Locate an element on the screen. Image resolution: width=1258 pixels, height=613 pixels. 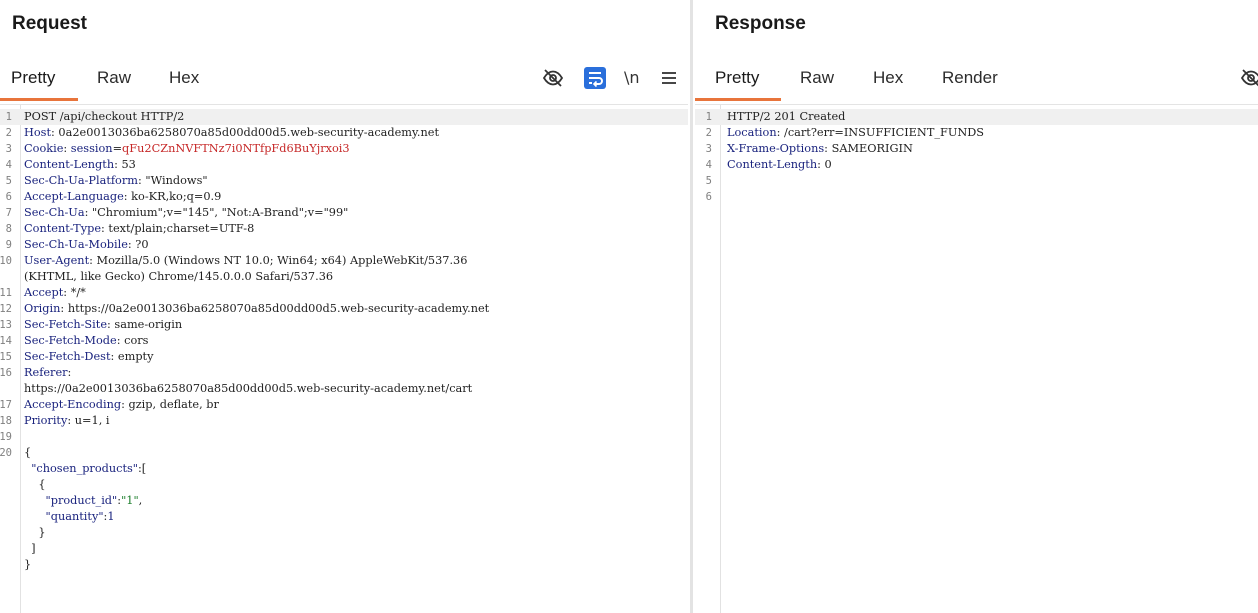
response-tab-render: Render is located at coordinates (970, 78).